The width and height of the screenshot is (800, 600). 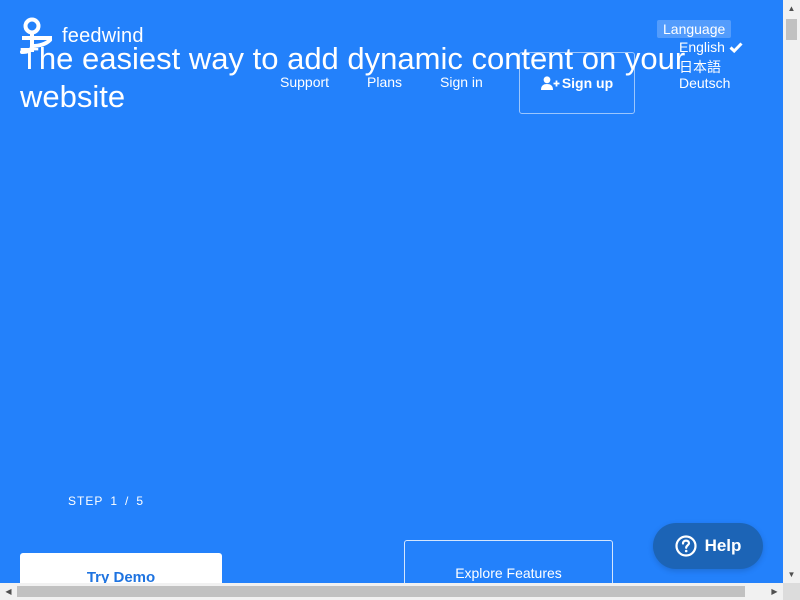 I want to click on step-label: STEP, so click(x=86, y=501).